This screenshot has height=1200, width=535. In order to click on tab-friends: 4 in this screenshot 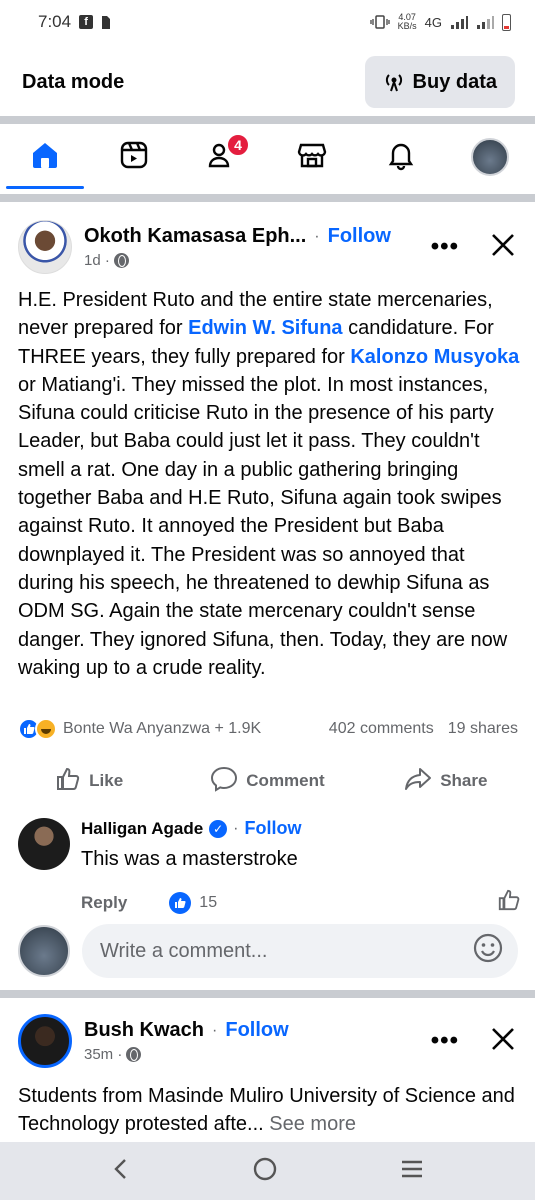, I will do `click(222, 157)`.